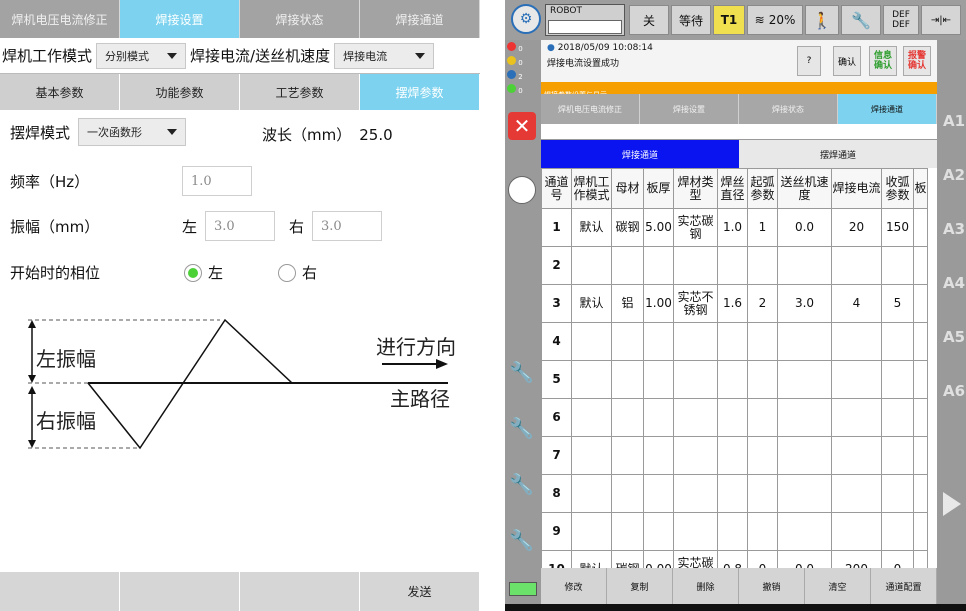  What do you see at coordinates (310, 273) in the screenshot?
I see `phase-right-label: 右` at bounding box center [310, 273].